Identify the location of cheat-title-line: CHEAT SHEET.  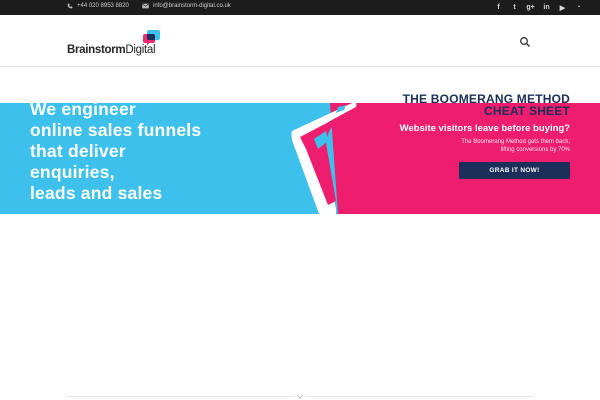
(527, 111).